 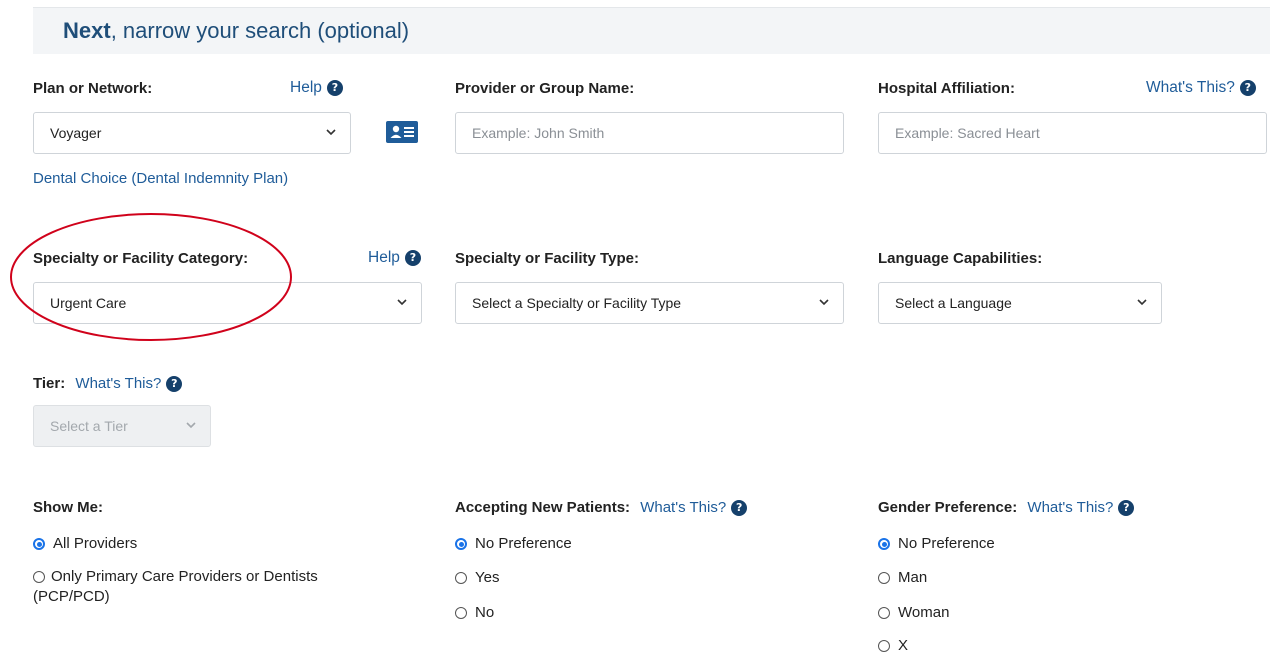 I want to click on gender-label: Gender Preference: What's This? ?, so click(x=1006, y=507).